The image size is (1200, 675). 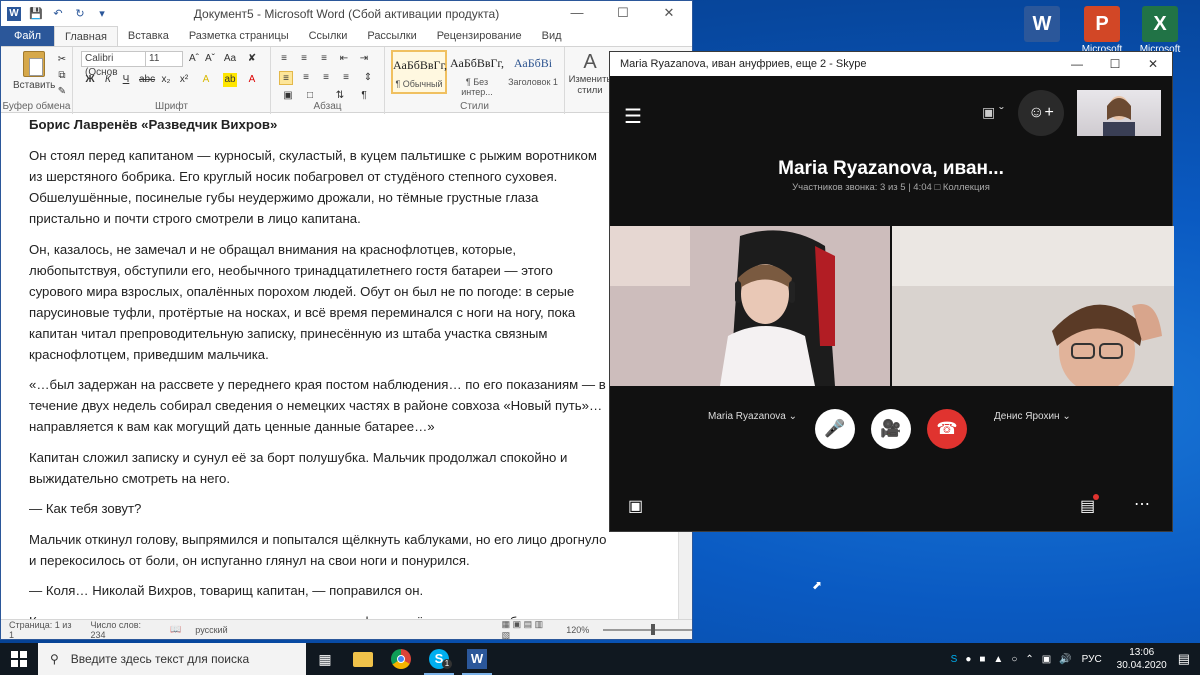 What do you see at coordinates (968, 659) in the screenshot?
I see `tray-app-icon: ●` at bounding box center [968, 659].